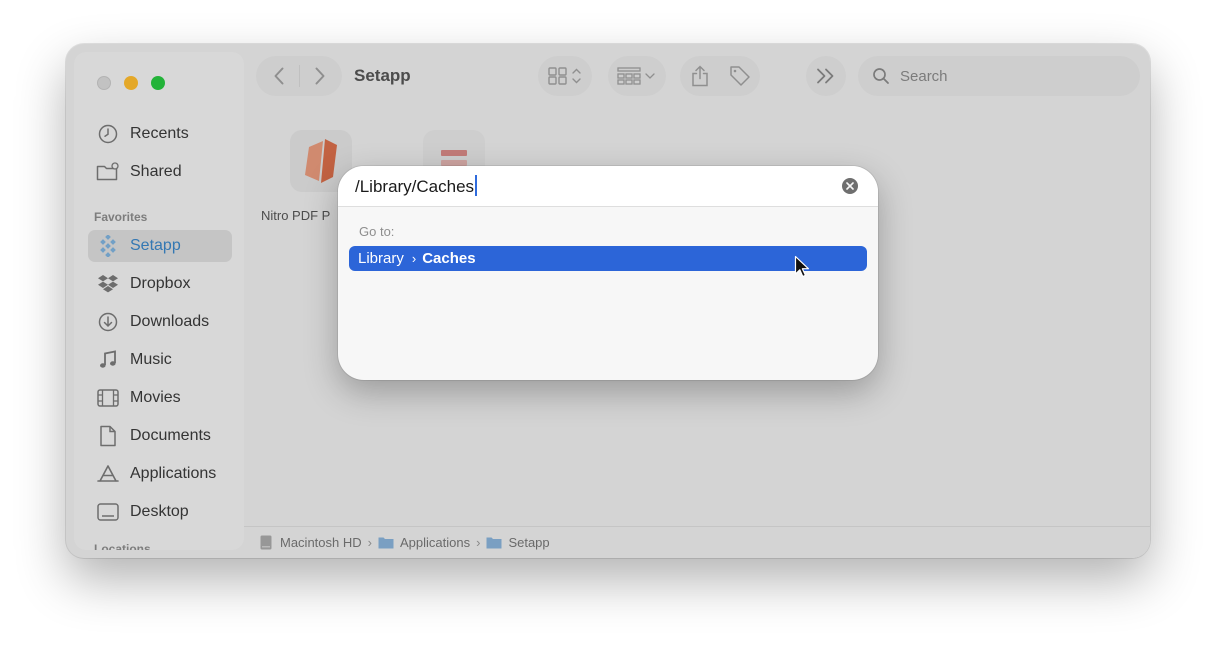 The width and height of the screenshot is (1216, 646). What do you see at coordinates (108, 246) in the screenshot?
I see `setapp-icon` at bounding box center [108, 246].